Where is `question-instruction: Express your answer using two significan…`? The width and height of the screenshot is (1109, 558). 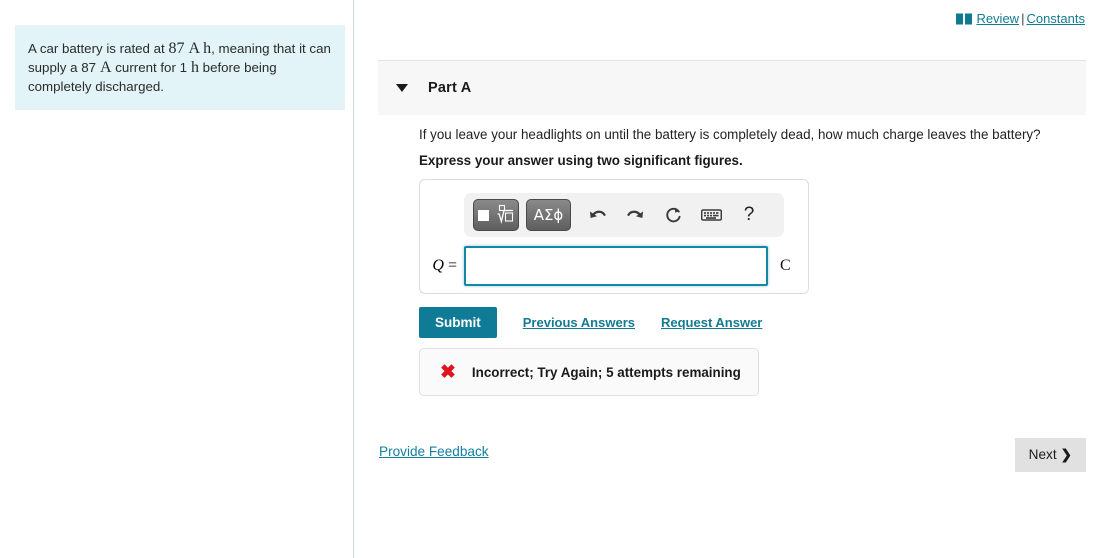
question-instruction: Express your answer using two significan… is located at coordinates (581, 160).